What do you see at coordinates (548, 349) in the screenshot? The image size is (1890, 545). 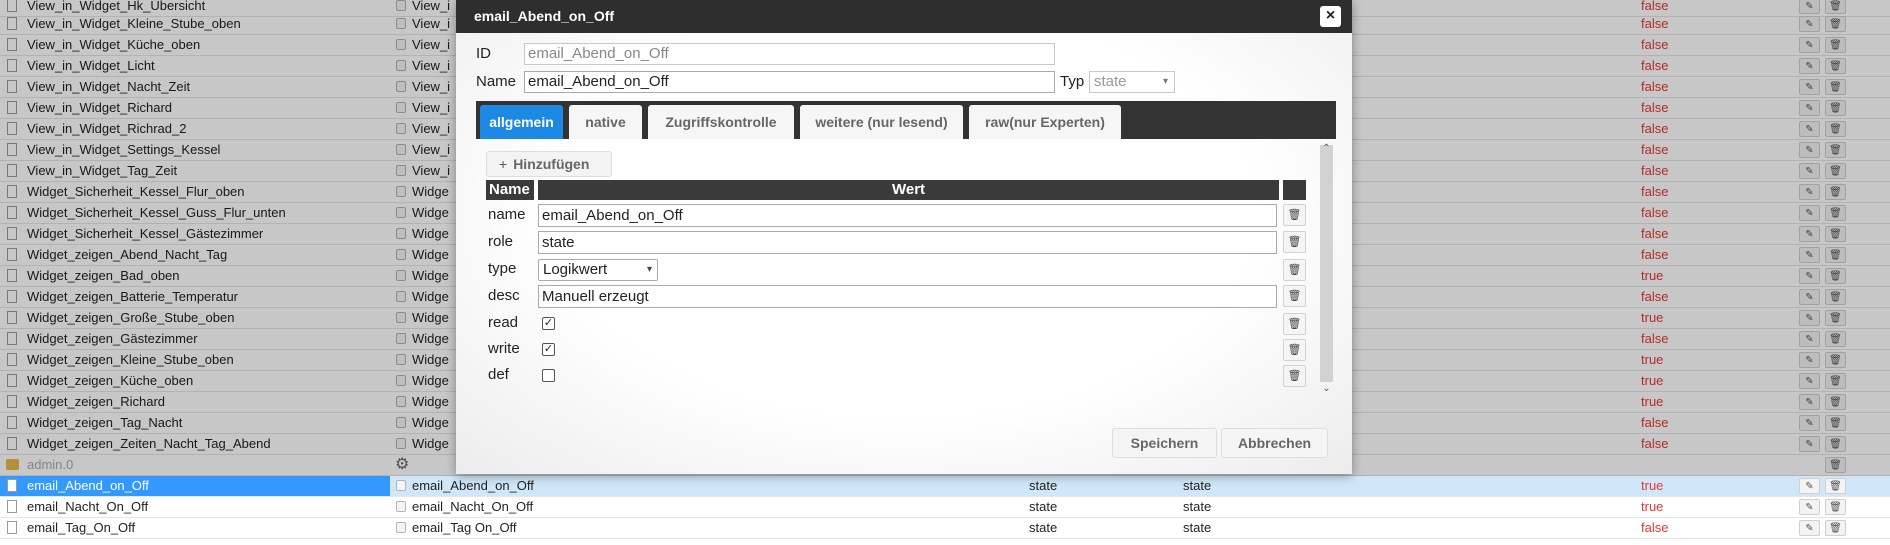 I see `write-checkbox: ✓` at bounding box center [548, 349].